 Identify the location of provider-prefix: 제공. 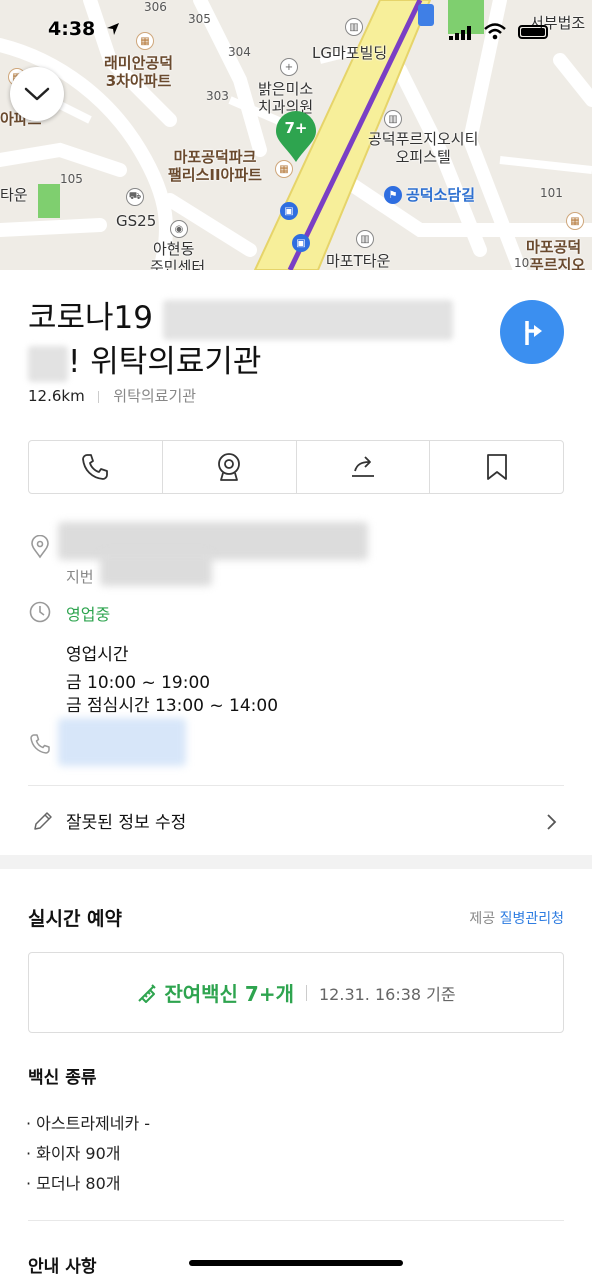
(482, 919).